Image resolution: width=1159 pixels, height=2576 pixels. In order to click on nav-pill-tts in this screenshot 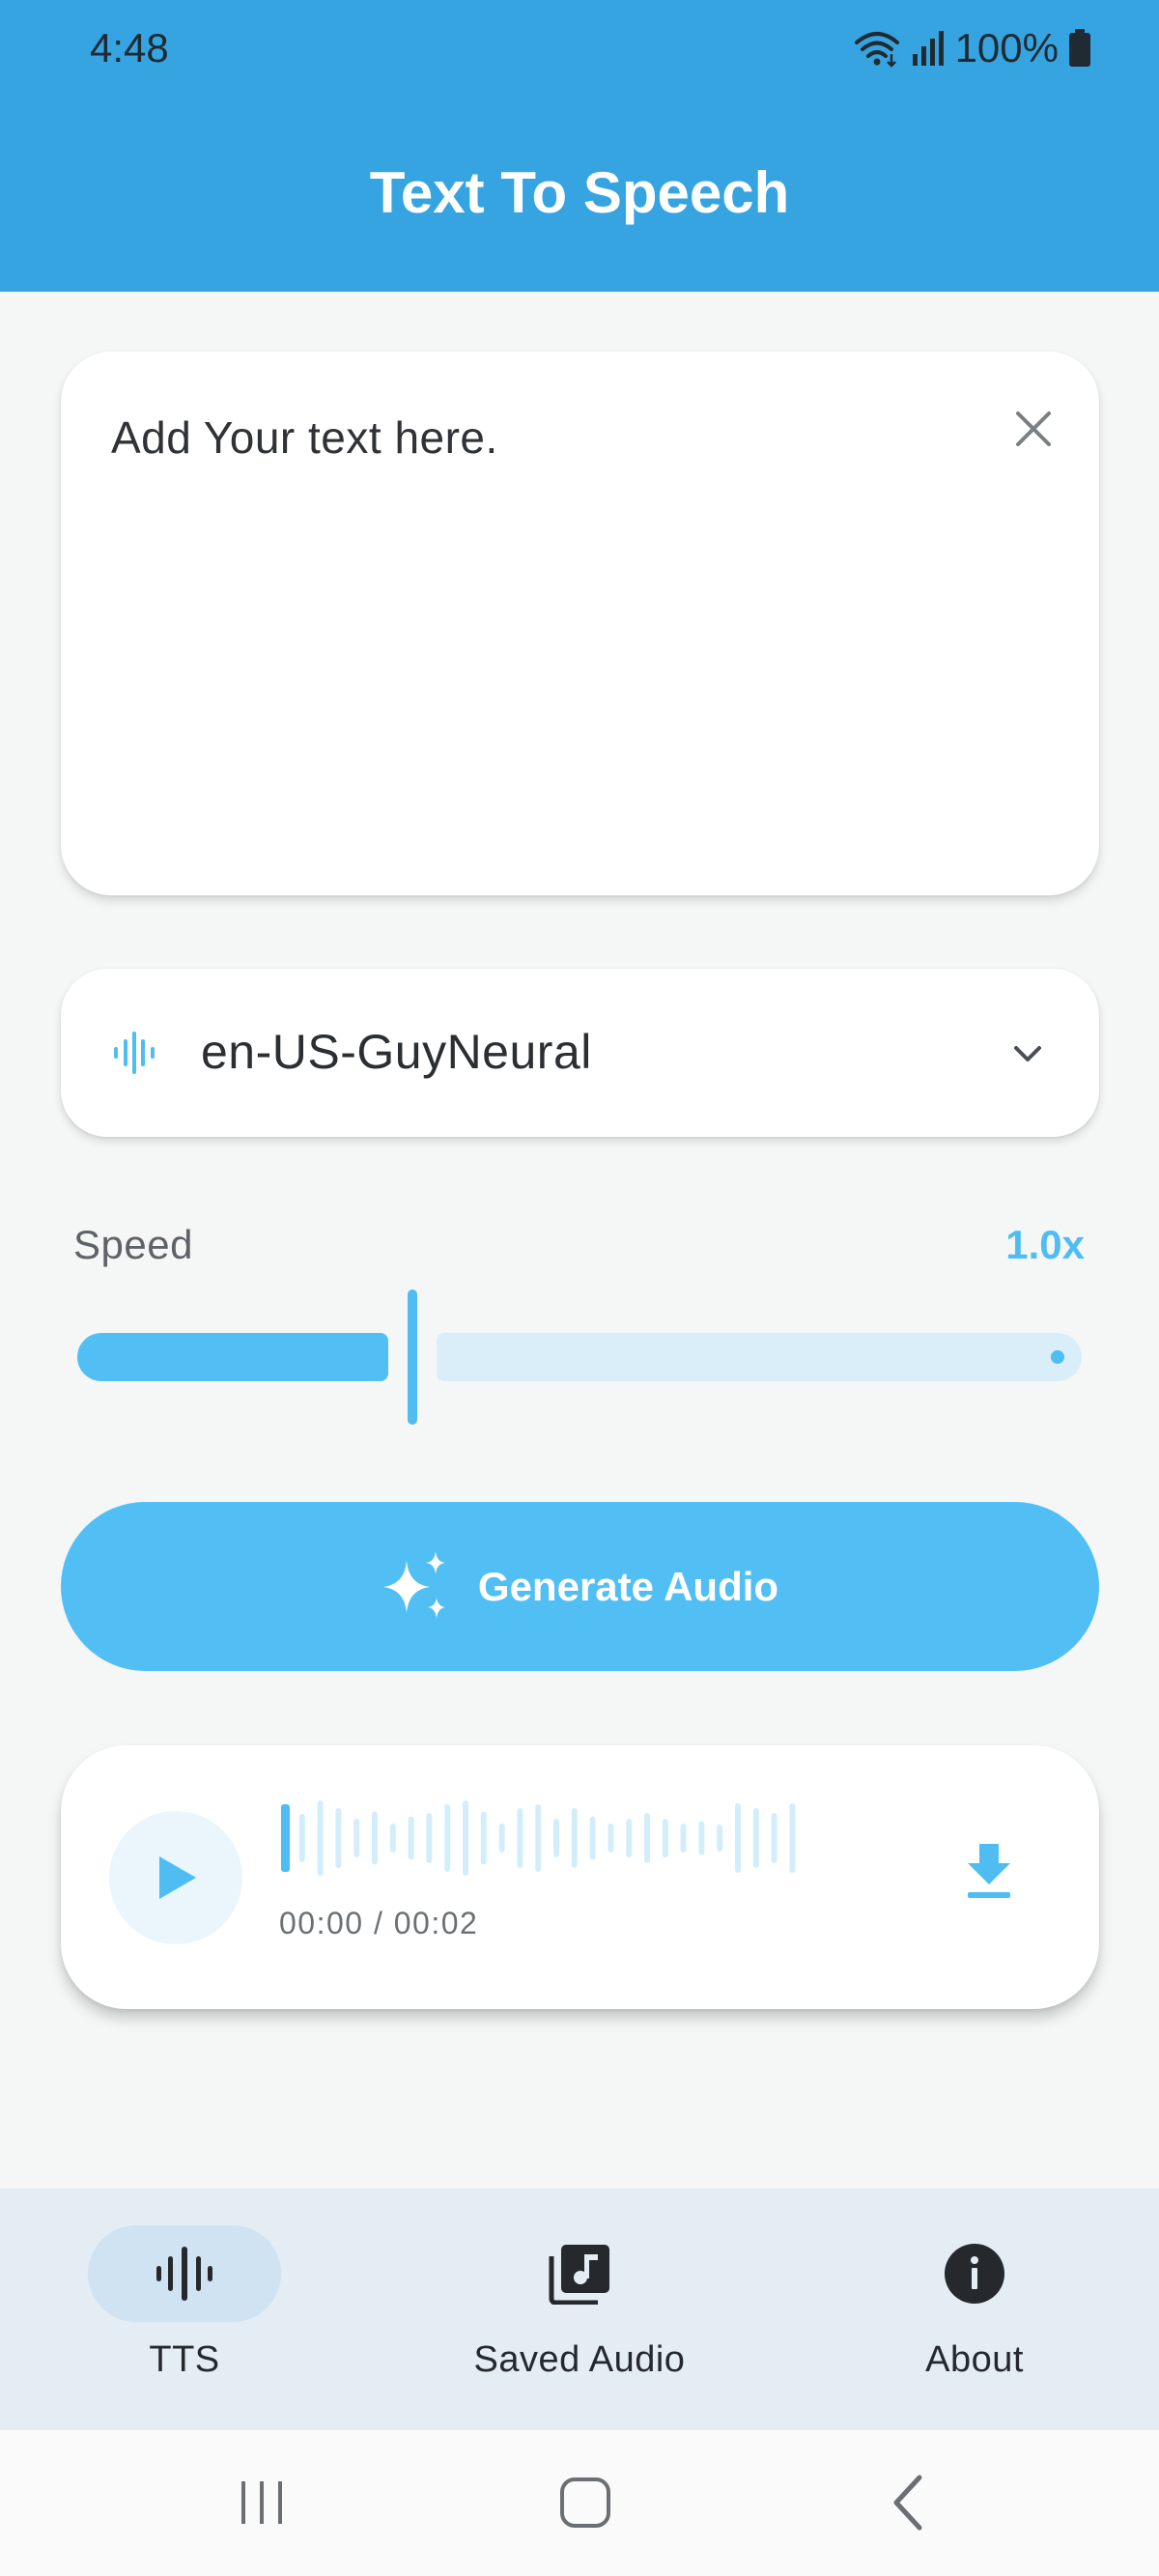, I will do `click(185, 2273)`.